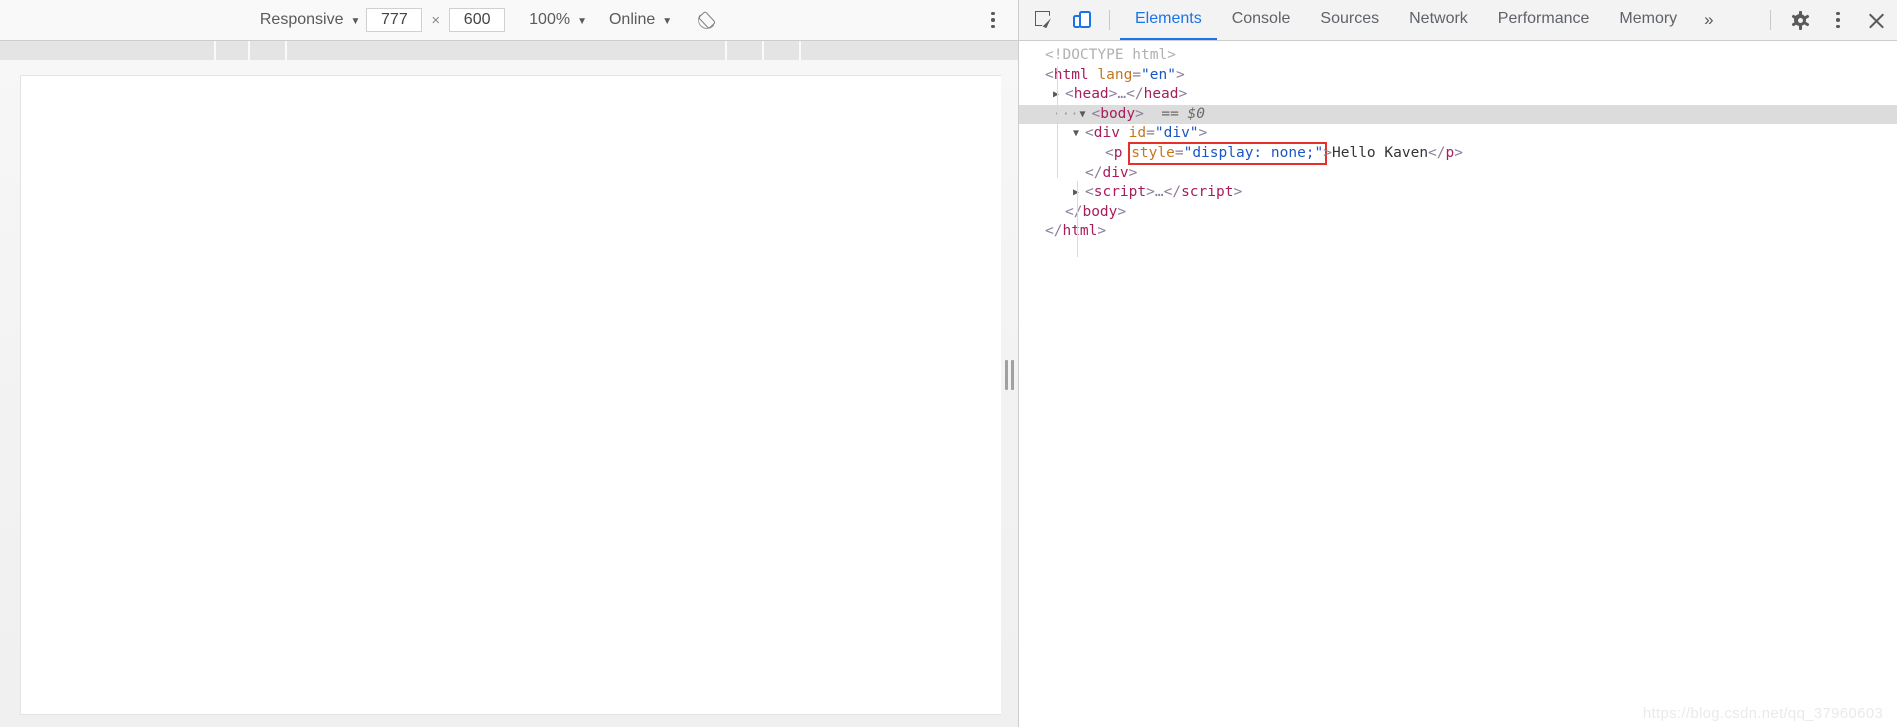 This screenshot has width=1897, height=727. Describe the element at coordinates (1458, 56) in the screenshot. I see `dom-row-doctype: ▶<!DOCTYPE html>` at that location.